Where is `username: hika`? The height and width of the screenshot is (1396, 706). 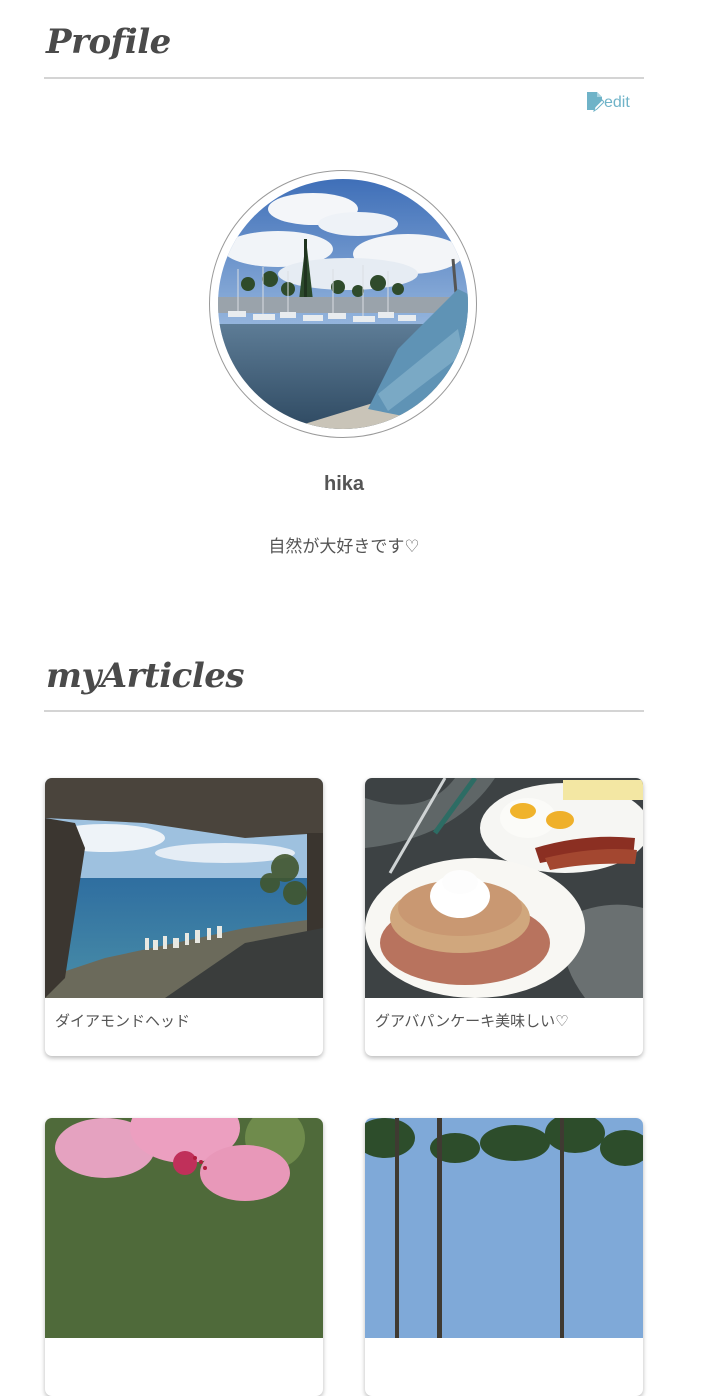 username: hika is located at coordinates (344, 484).